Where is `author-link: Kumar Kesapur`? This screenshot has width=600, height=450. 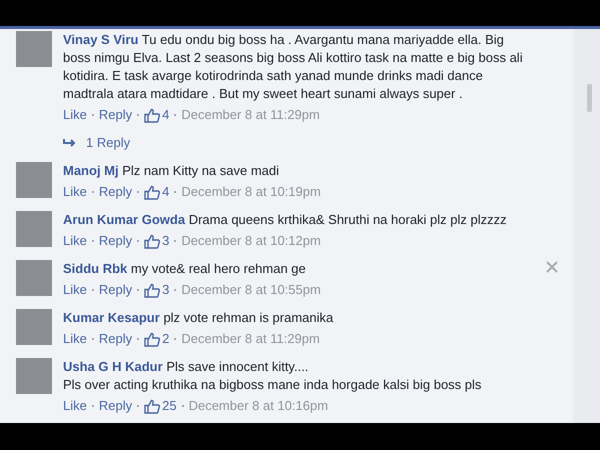 author-link: Kumar Kesapur is located at coordinates (111, 317).